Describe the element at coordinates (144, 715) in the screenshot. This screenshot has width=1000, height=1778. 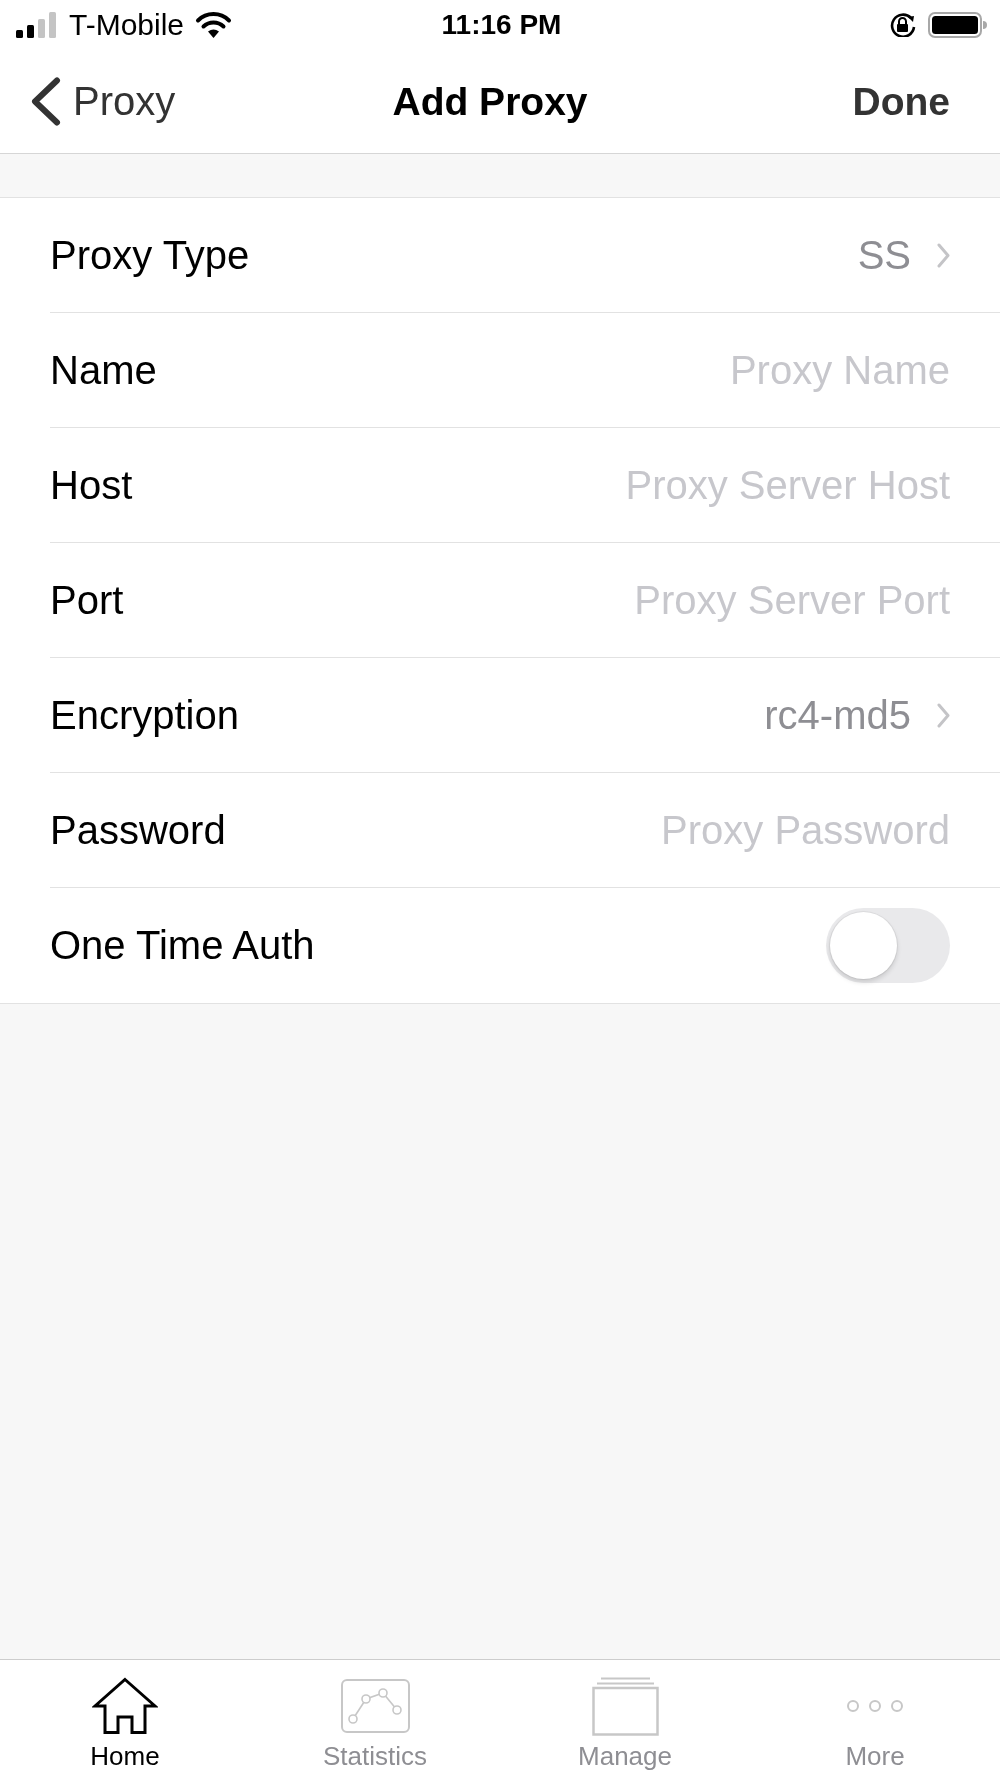
I see `field-label: Encryption` at that location.